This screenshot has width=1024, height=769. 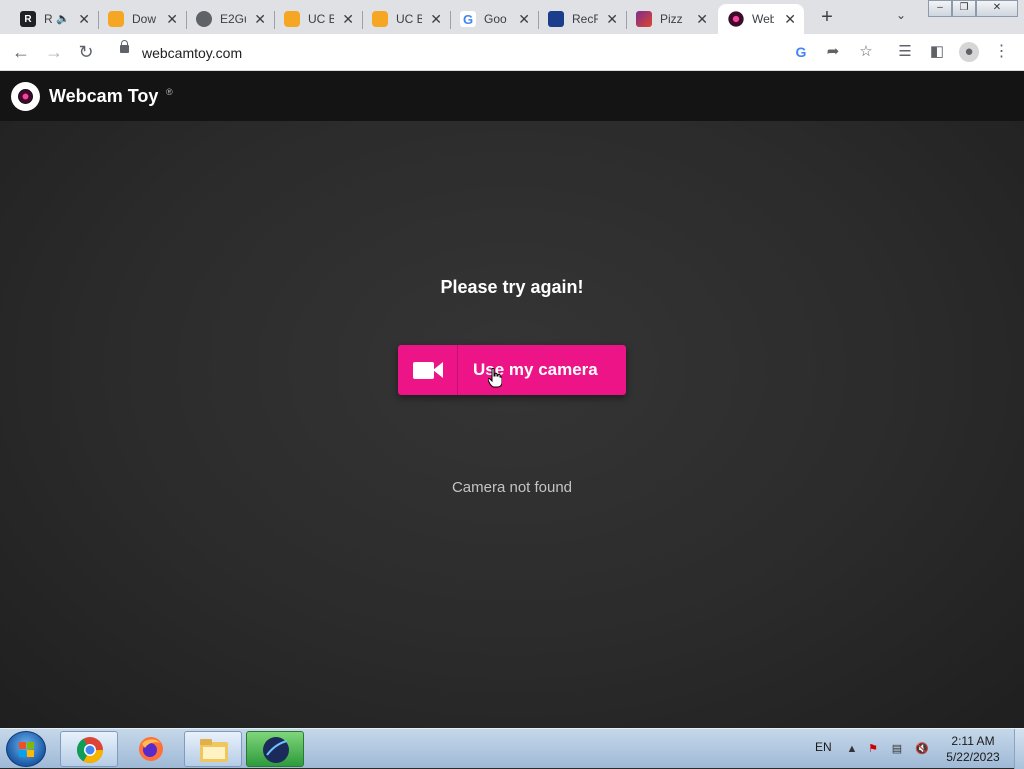 I want to click on volume-muted-icon: 🔇, so click(x=922, y=749).